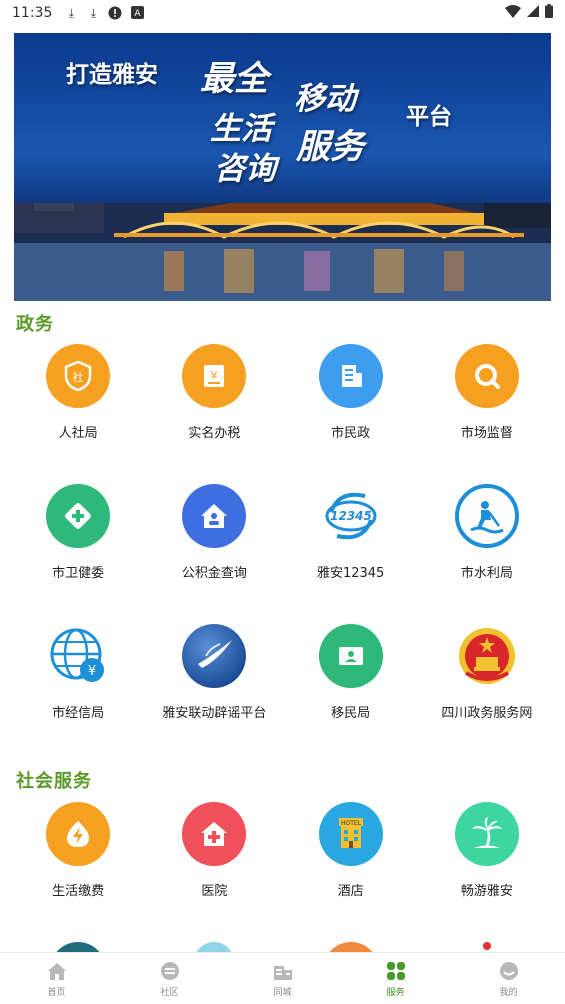 Image resolution: width=565 pixels, height=1004 pixels. What do you see at coordinates (330, 147) in the screenshot?
I see `banner-line-5: 服务` at bounding box center [330, 147].